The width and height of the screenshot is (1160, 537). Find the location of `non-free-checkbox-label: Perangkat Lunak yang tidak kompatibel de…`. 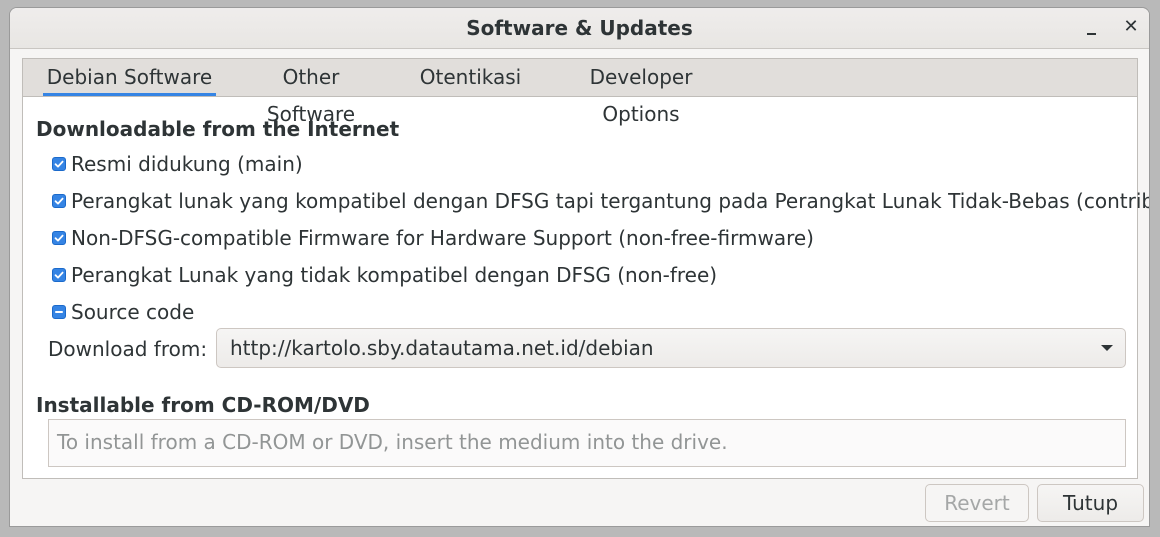

non-free-checkbox-label: Perangkat Lunak yang tidak kompatibel de… is located at coordinates (394, 275).